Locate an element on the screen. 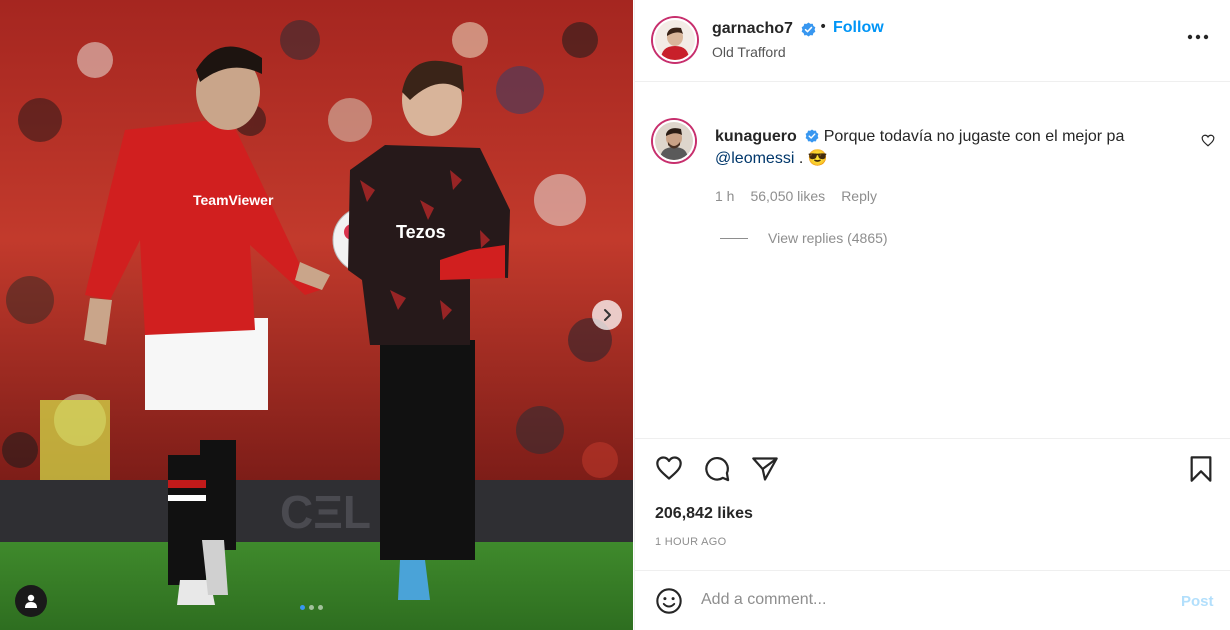 Image resolution: width=1230 pixels, height=630 pixels. like-heart-icon is located at coordinates (669, 468).